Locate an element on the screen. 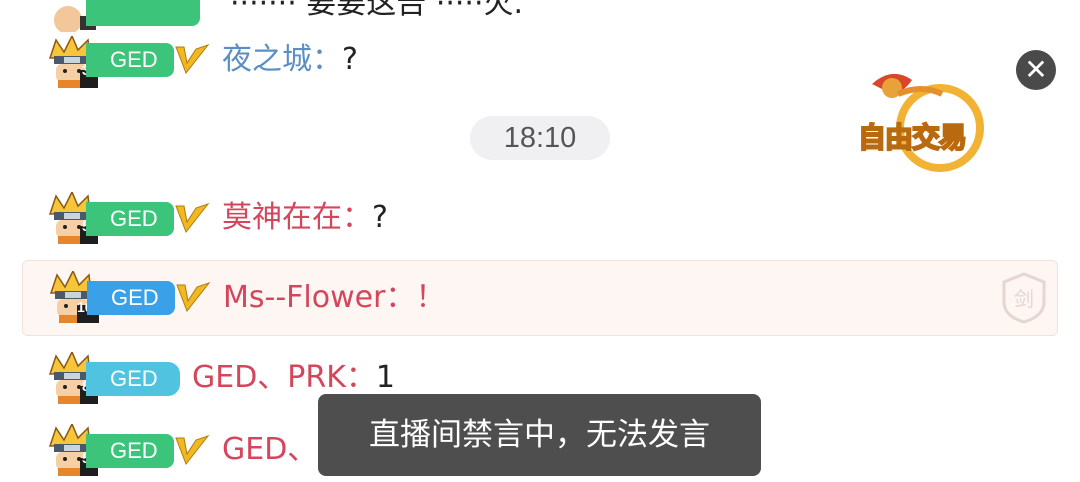  chat-message: GED、PRK：1 is located at coordinates (293, 378).